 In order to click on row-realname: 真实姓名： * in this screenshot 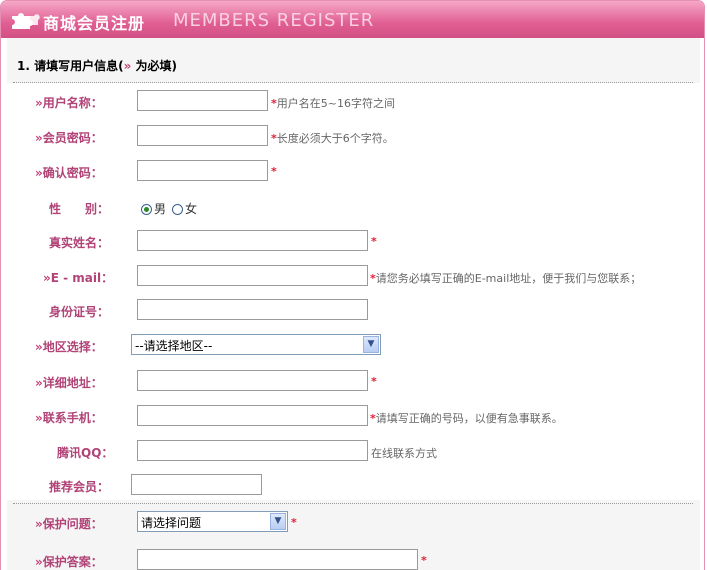, I will do `click(352, 242)`.